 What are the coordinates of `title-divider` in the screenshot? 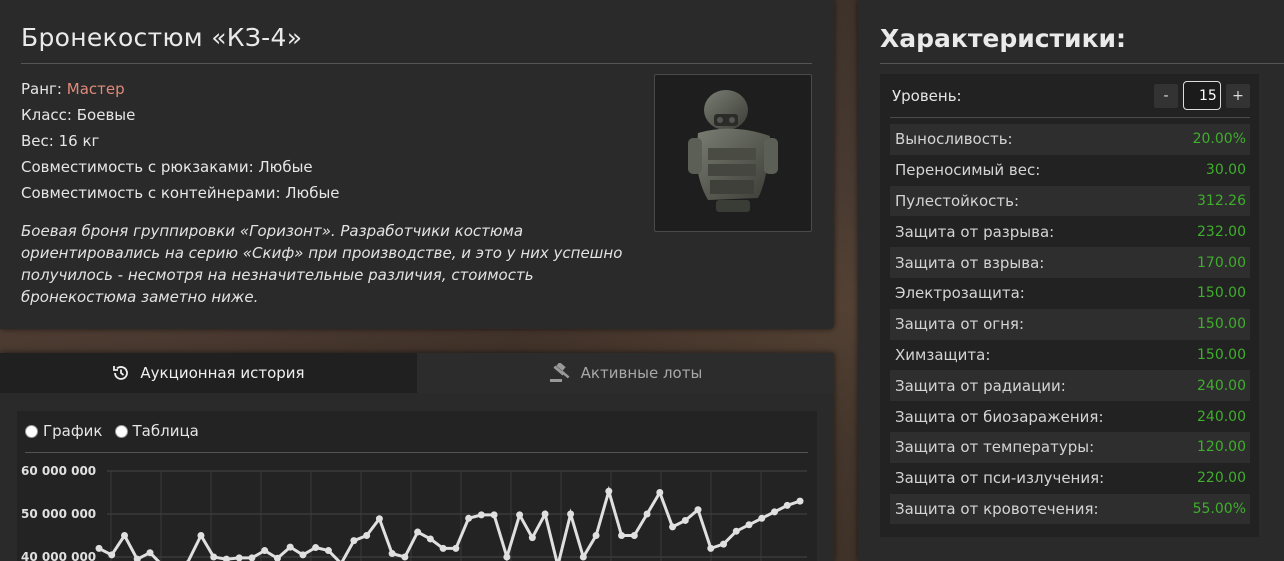 It's located at (416, 63).